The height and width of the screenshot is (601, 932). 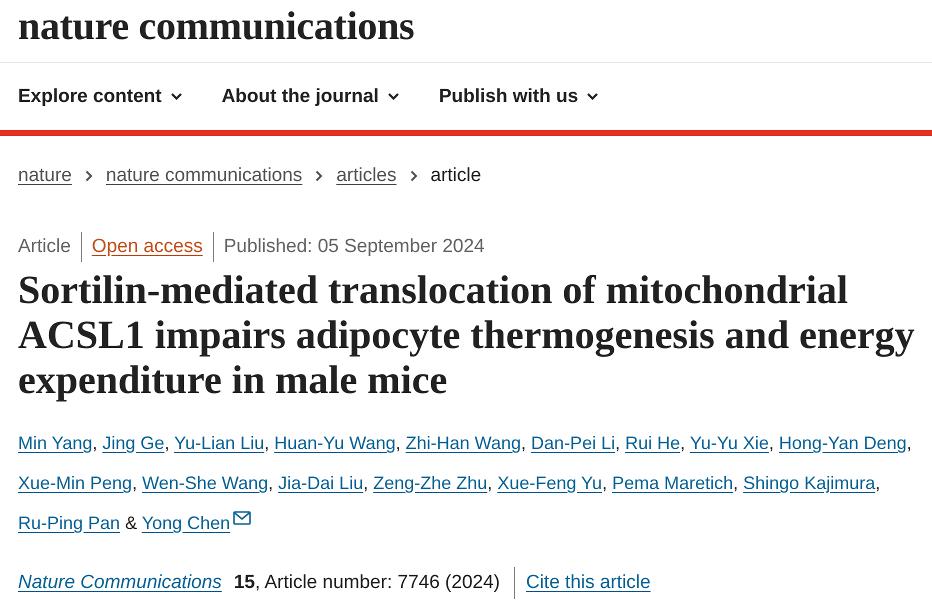 What do you see at coordinates (242, 518) in the screenshot?
I see `email-icon` at bounding box center [242, 518].